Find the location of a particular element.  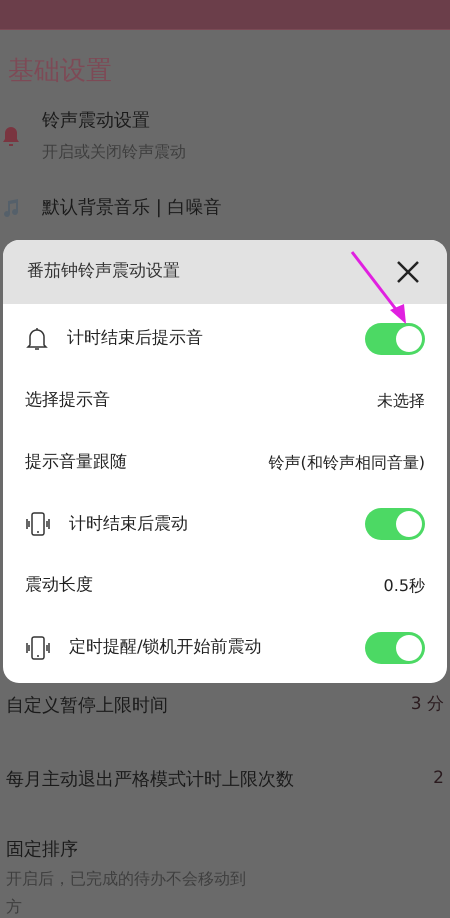

setting-value: 未选择 is located at coordinates (401, 400).